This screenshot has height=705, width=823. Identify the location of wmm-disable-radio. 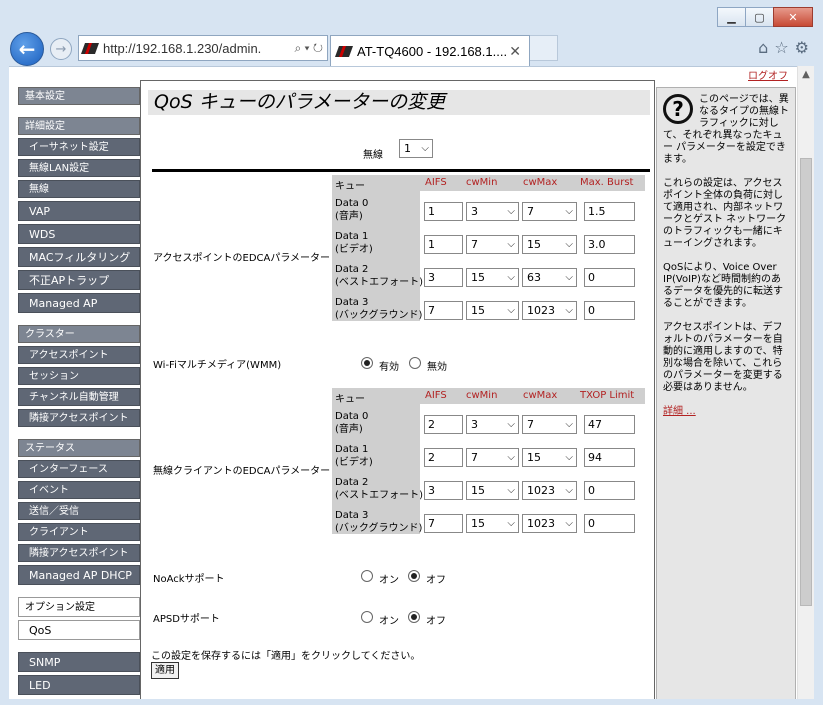
(415, 363).